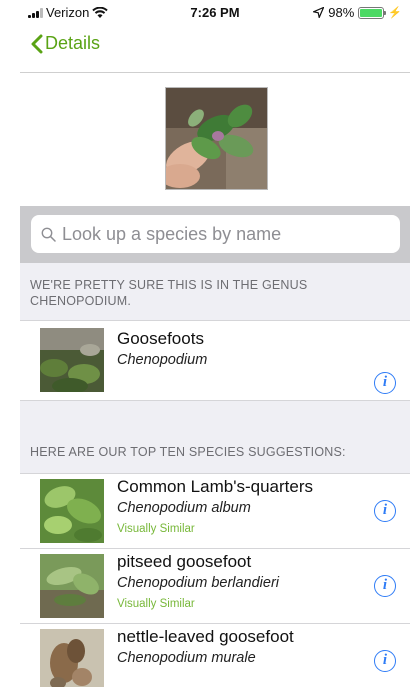 The height and width of the screenshot is (687, 412). Describe the element at coordinates (186, 658) in the screenshot. I see `species-scientific-name: Chenopodium murale` at that location.